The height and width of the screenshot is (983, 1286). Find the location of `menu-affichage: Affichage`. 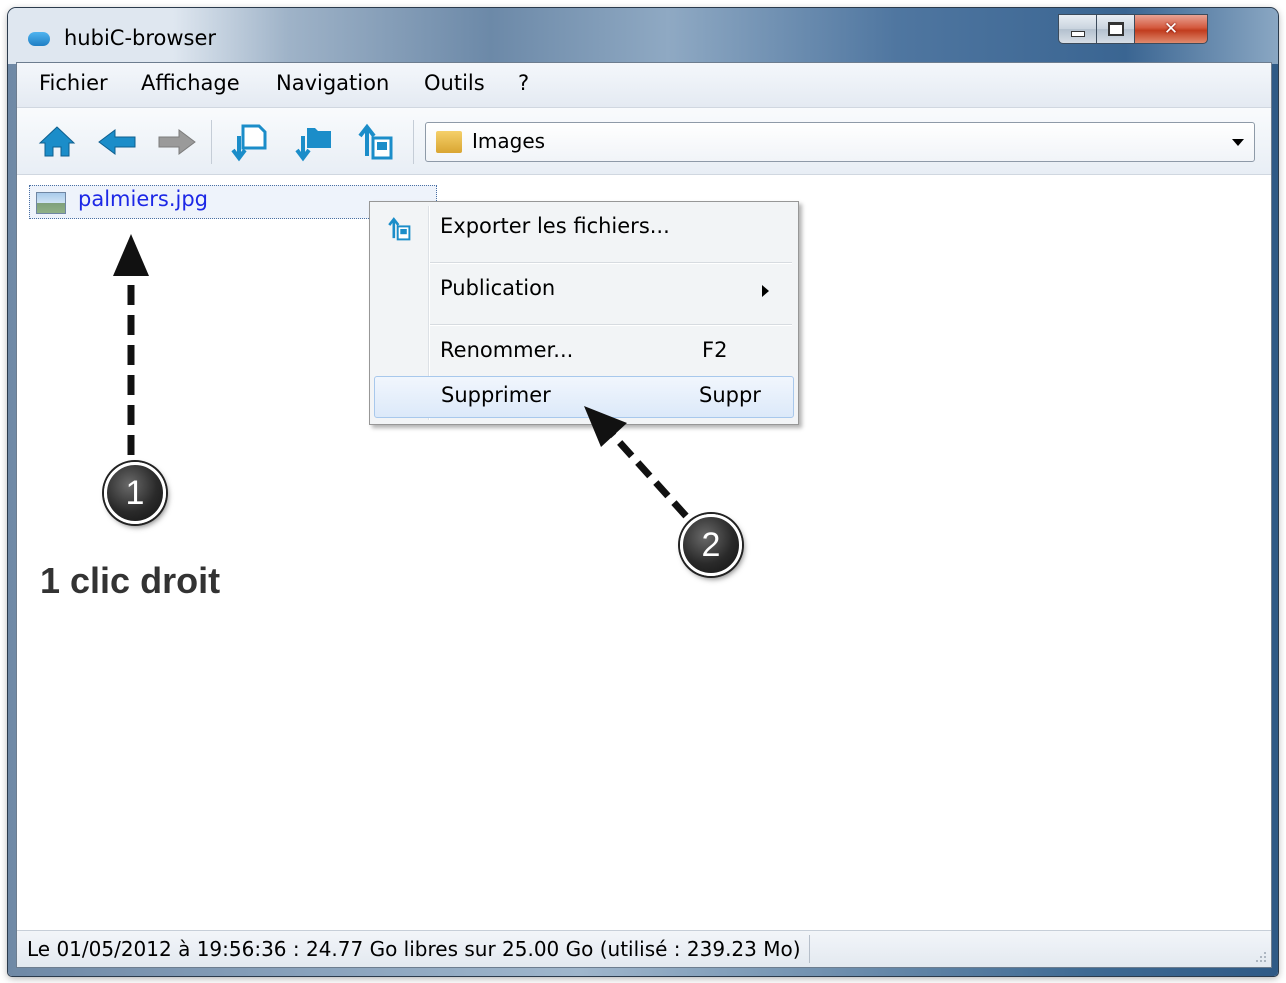

menu-affichage: Affichage is located at coordinates (190, 83).